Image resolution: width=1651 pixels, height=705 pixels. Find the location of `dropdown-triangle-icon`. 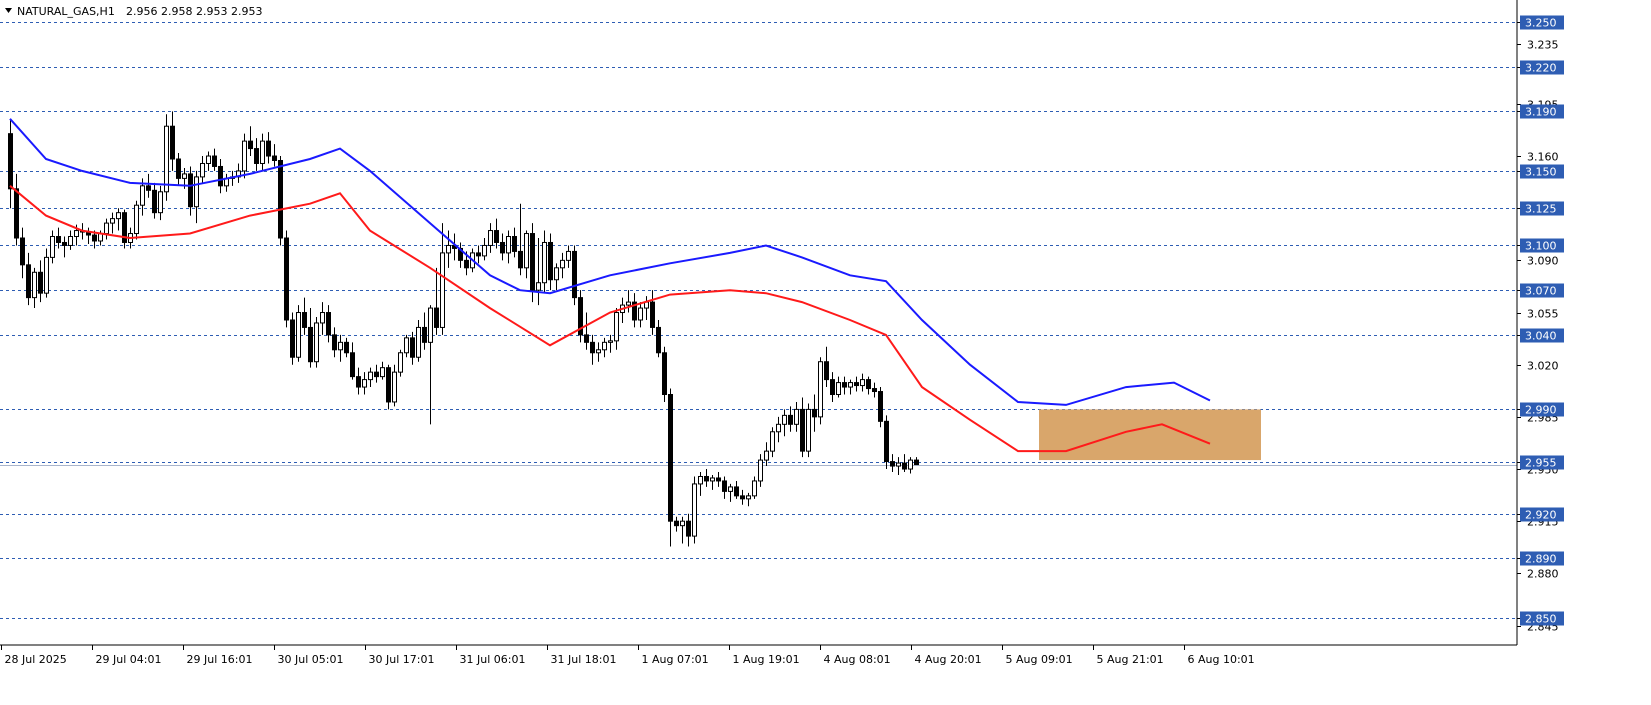

dropdown-triangle-icon is located at coordinates (8, 10).